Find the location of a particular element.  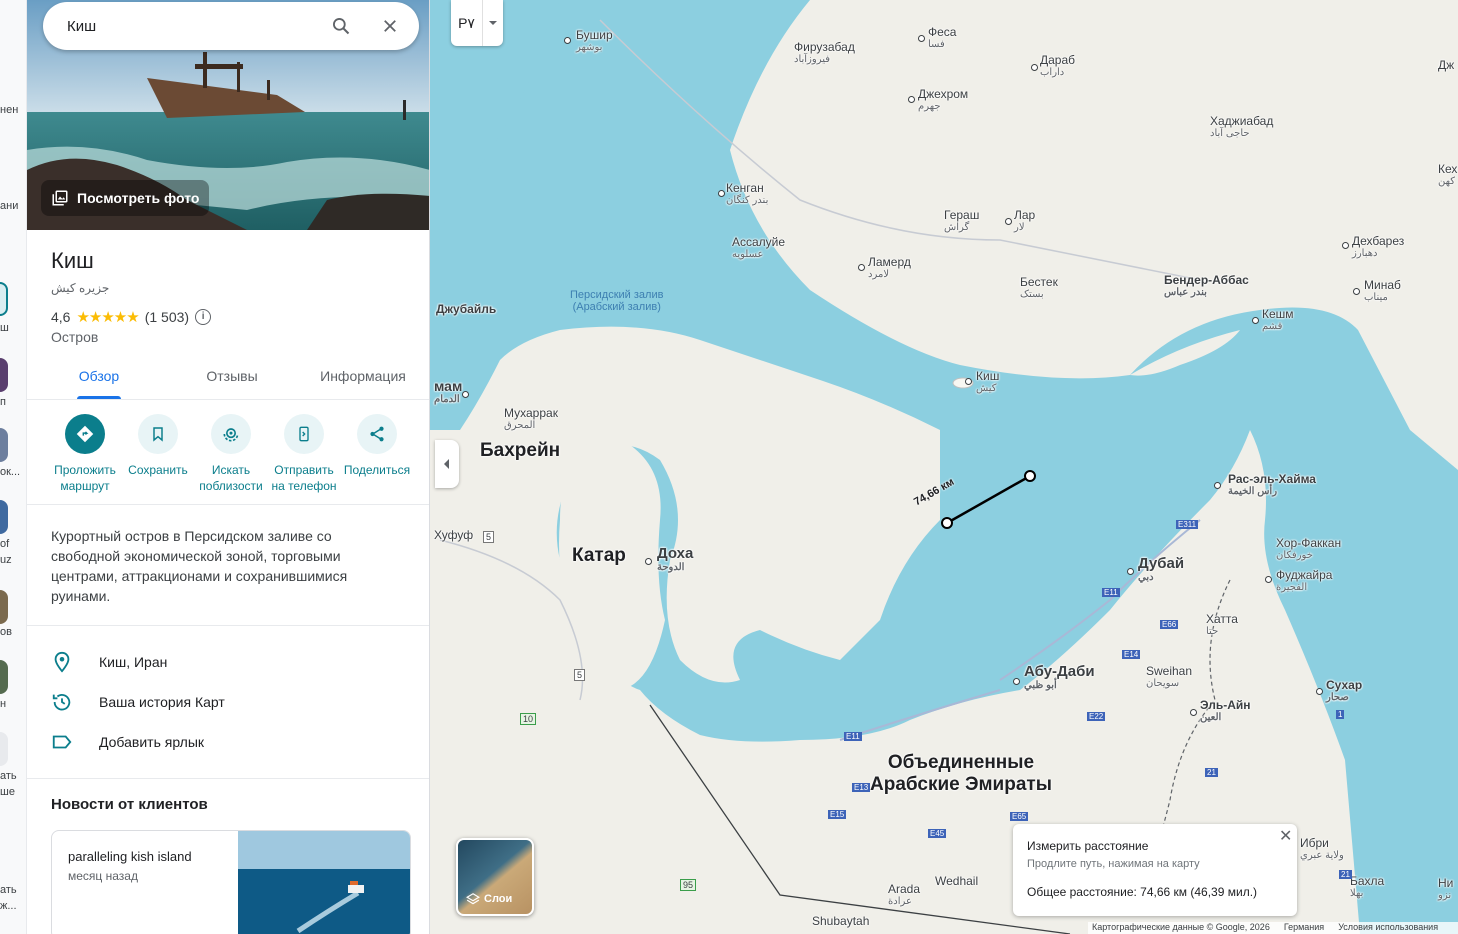

tab-reviews: Отзывы is located at coordinates (232, 376).